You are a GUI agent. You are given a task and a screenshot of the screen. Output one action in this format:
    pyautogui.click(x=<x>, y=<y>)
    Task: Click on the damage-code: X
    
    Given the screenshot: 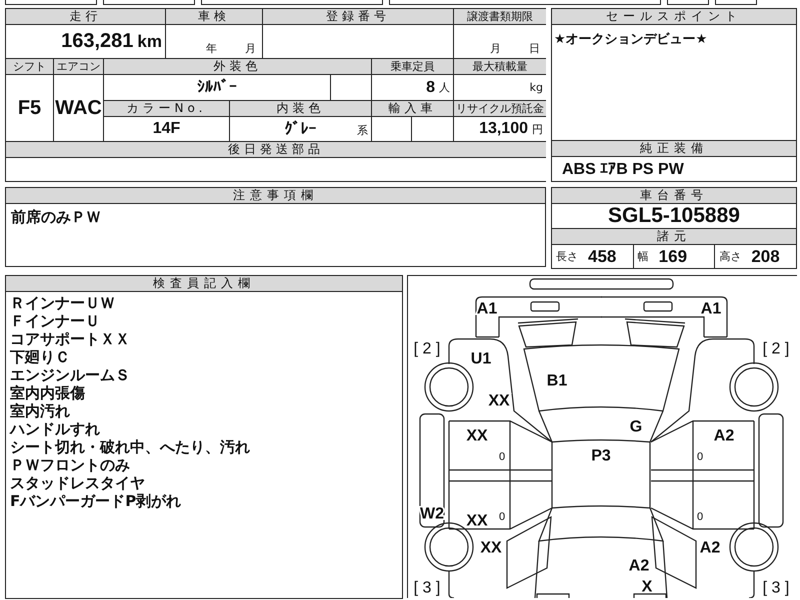 What is the action you would take?
    pyautogui.click(x=647, y=587)
    